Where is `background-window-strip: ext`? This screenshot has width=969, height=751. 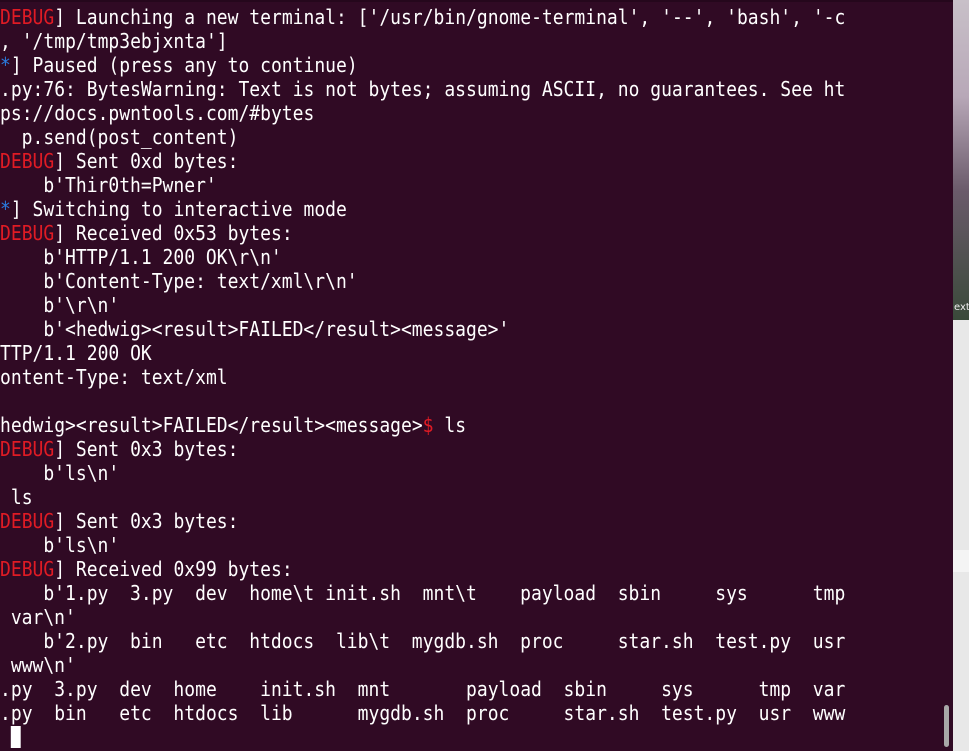
background-window-strip: ext is located at coordinates (961, 375).